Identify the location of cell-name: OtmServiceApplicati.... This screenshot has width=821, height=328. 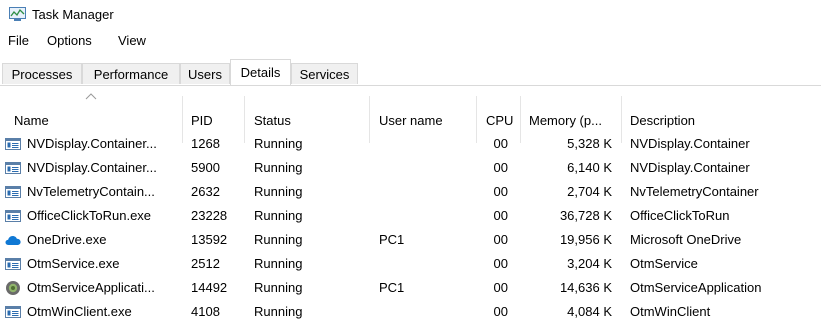
(91, 287).